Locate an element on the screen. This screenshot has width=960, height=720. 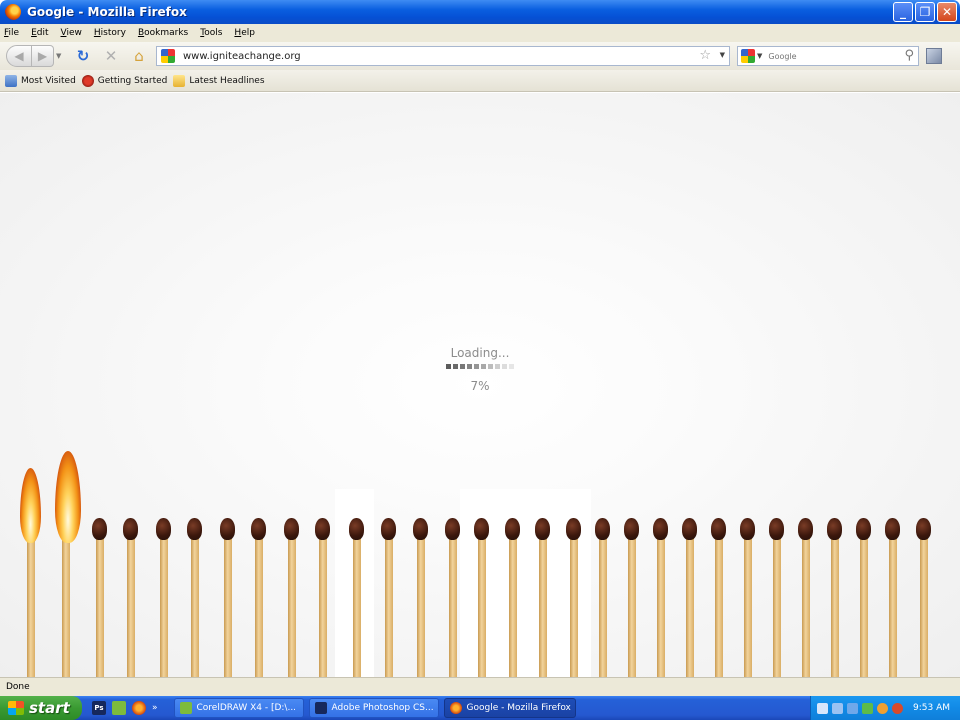
security-shield-icon is located at coordinates (867, 708).